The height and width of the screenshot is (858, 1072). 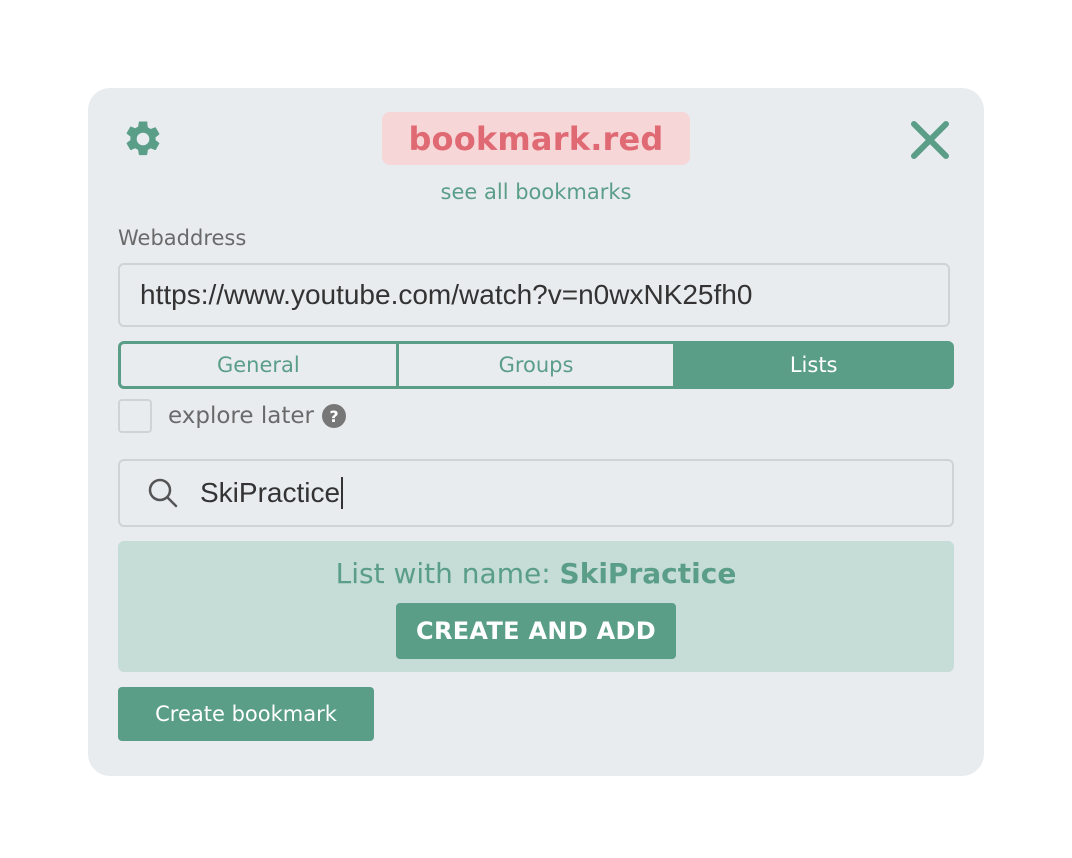 What do you see at coordinates (648, 573) in the screenshot?
I see `list-name-value: SkiPractice` at bounding box center [648, 573].